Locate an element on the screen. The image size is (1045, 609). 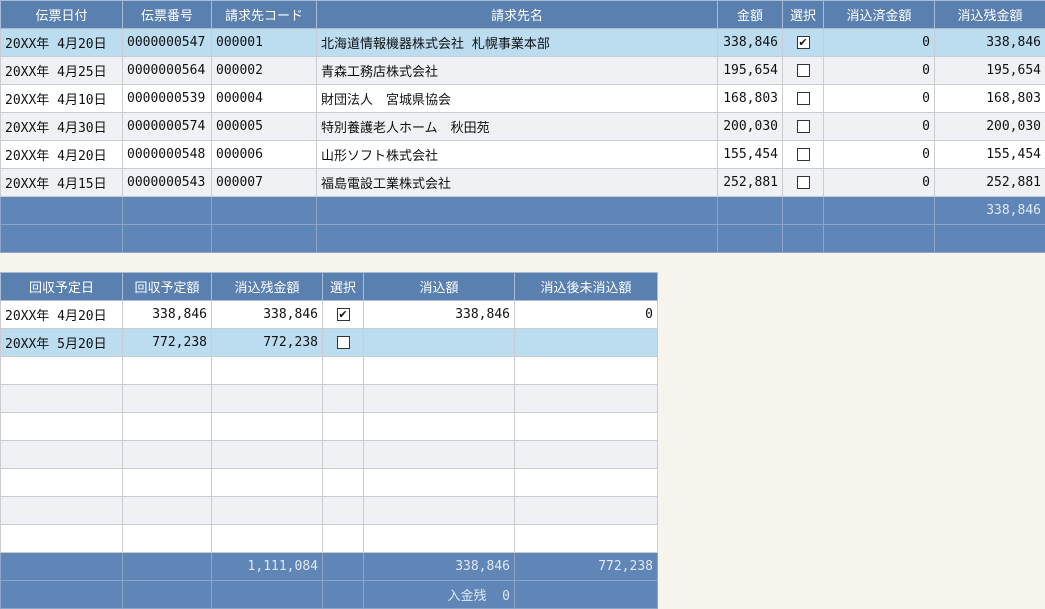
cell-client-name: 山形ソフト株式会社 is located at coordinates (517, 155).